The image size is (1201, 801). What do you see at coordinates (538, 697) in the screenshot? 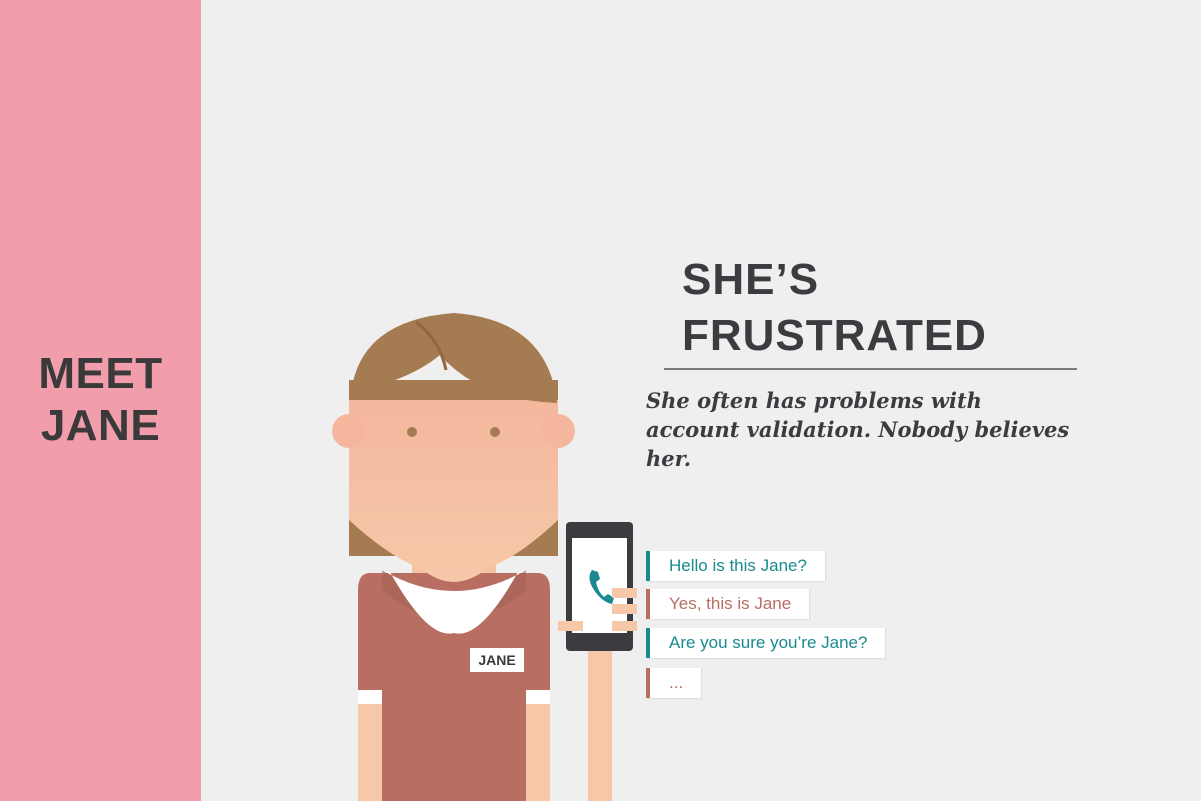
I see `right-sleeve-cuff` at bounding box center [538, 697].